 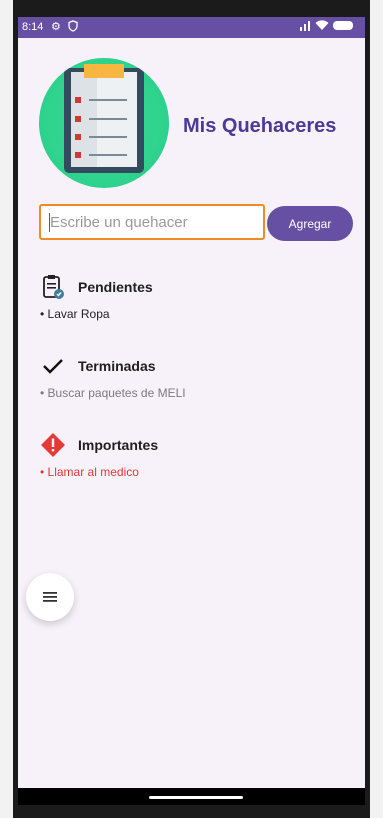 I want to click on text-caret, so click(x=49, y=222).